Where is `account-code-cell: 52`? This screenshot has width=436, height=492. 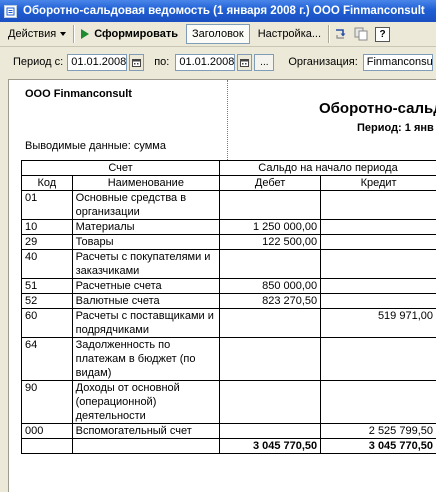 account-code-cell: 52 is located at coordinates (47, 301).